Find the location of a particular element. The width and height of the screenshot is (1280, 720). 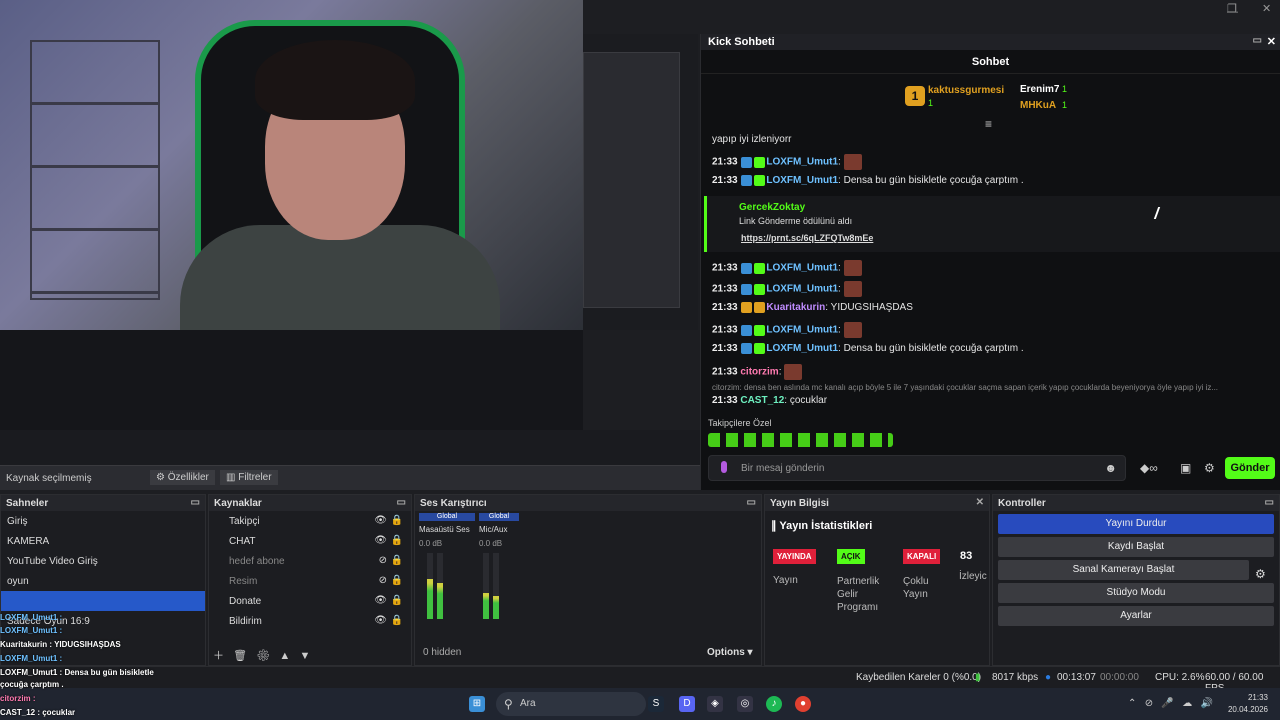

source-item: hedef abone ⊘ 🔒 is located at coordinates (310, 561).